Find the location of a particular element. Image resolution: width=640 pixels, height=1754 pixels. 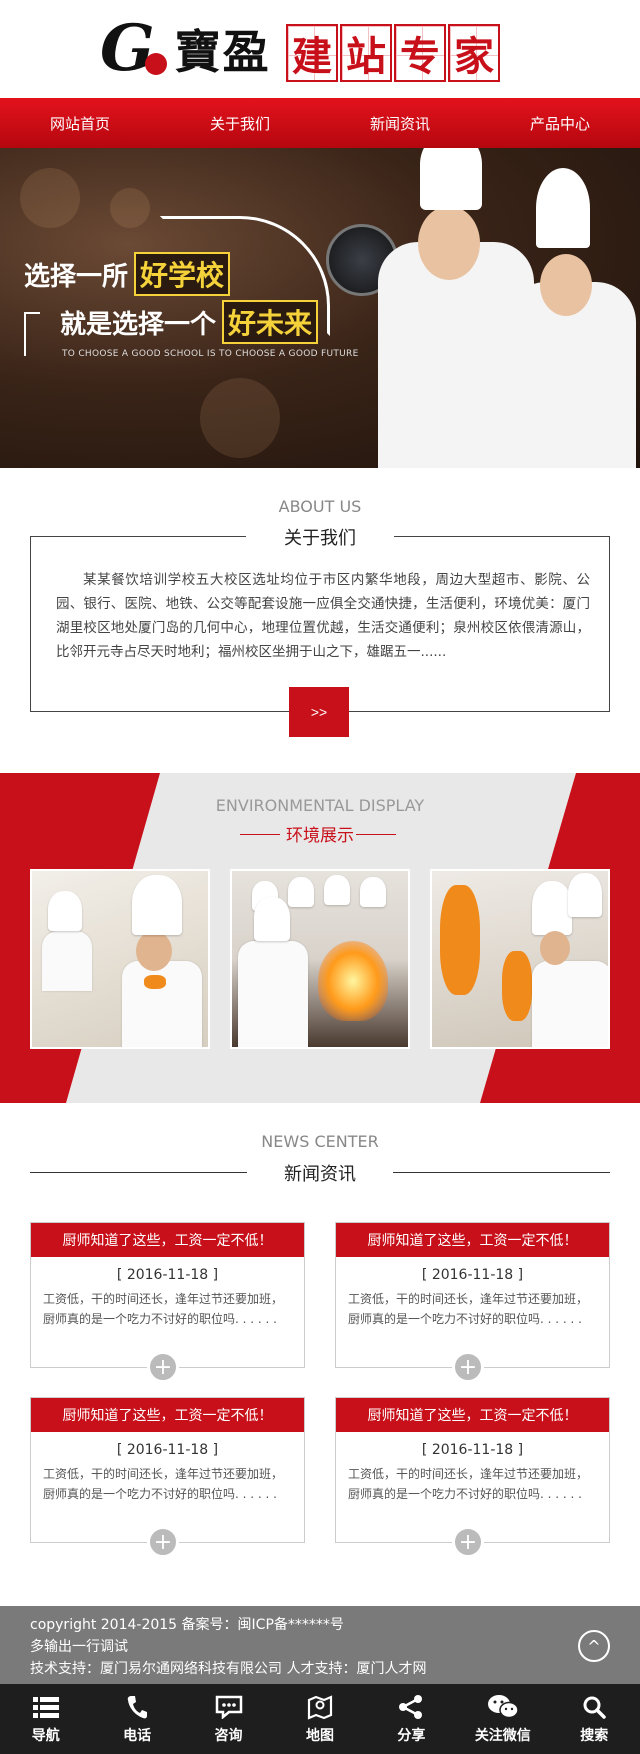

back-to-top-button: ^ is located at coordinates (594, 1646).